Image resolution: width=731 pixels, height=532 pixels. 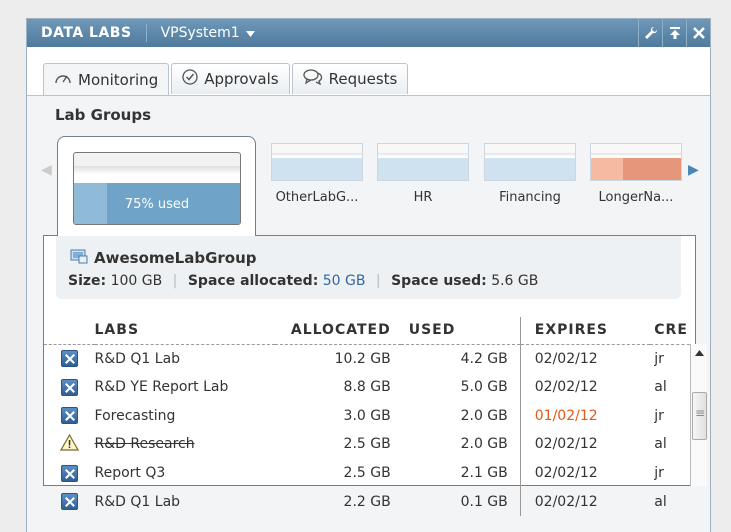 I want to click on table-header-row: LABS ALLOCATED USED EXPIRES CRE, so click(x=369, y=331).